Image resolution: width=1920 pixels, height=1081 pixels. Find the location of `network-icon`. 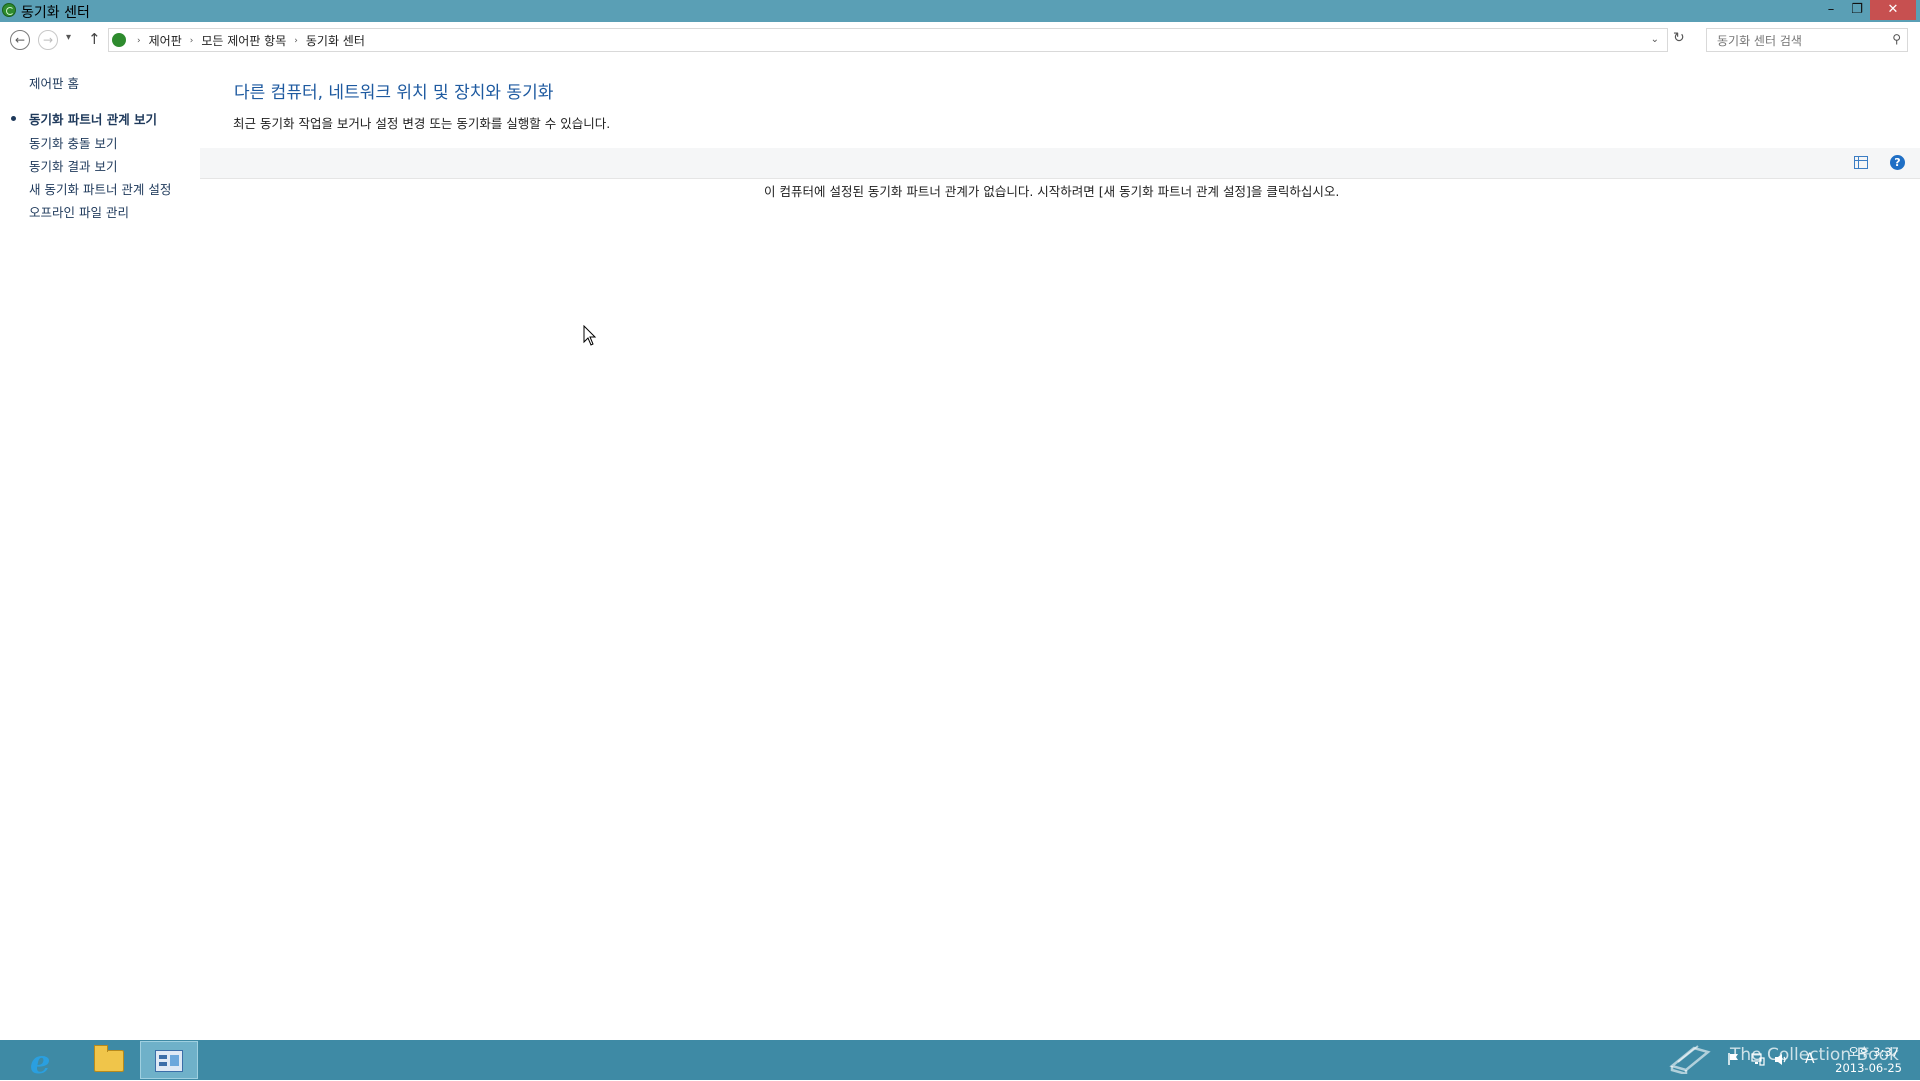

network-icon is located at coordinates (1758, 1059).